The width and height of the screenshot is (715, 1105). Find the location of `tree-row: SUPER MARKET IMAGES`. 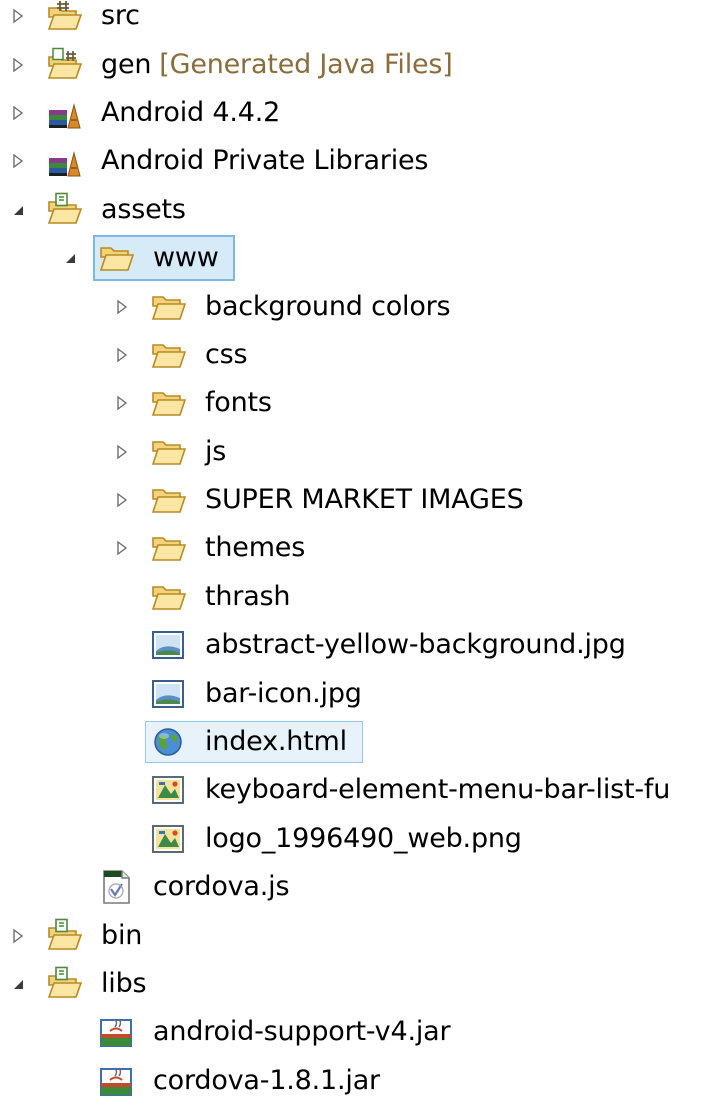

tree-row: SUPER MARKET IMAGES is located at coordinates (357, 500).